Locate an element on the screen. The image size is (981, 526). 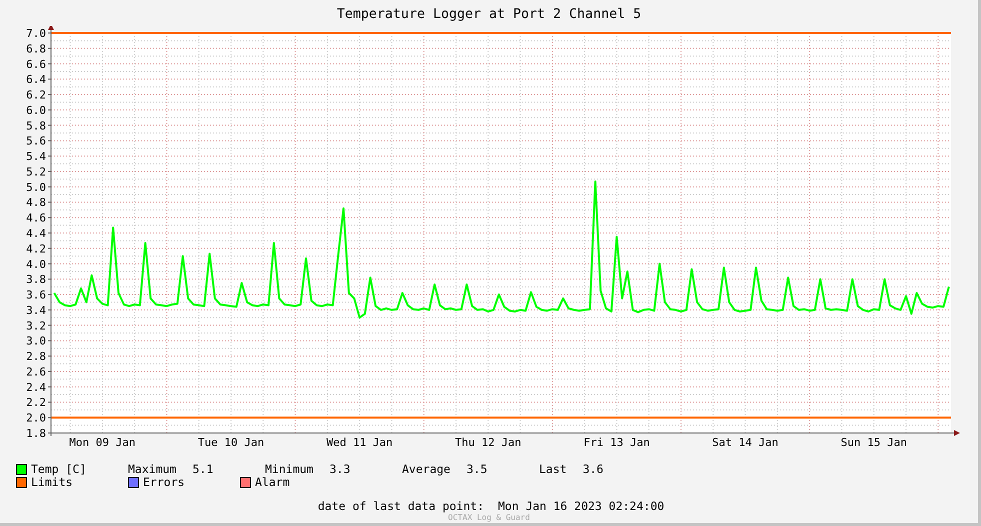
y-tick-label: 3.4 is located at coordinates (36, 310).